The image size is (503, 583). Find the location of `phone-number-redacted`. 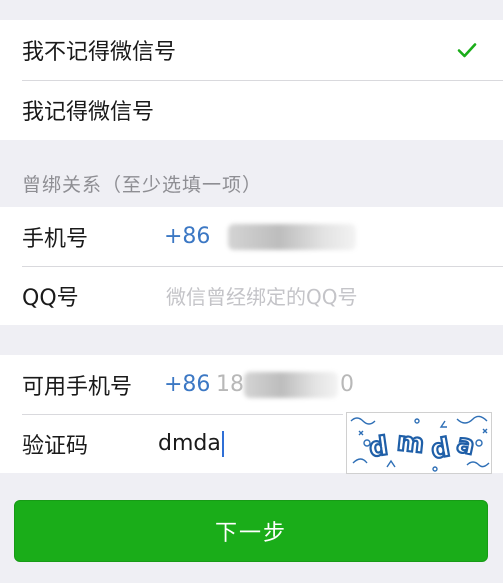

phone-number-redacted is located at coordinates (292, 237).